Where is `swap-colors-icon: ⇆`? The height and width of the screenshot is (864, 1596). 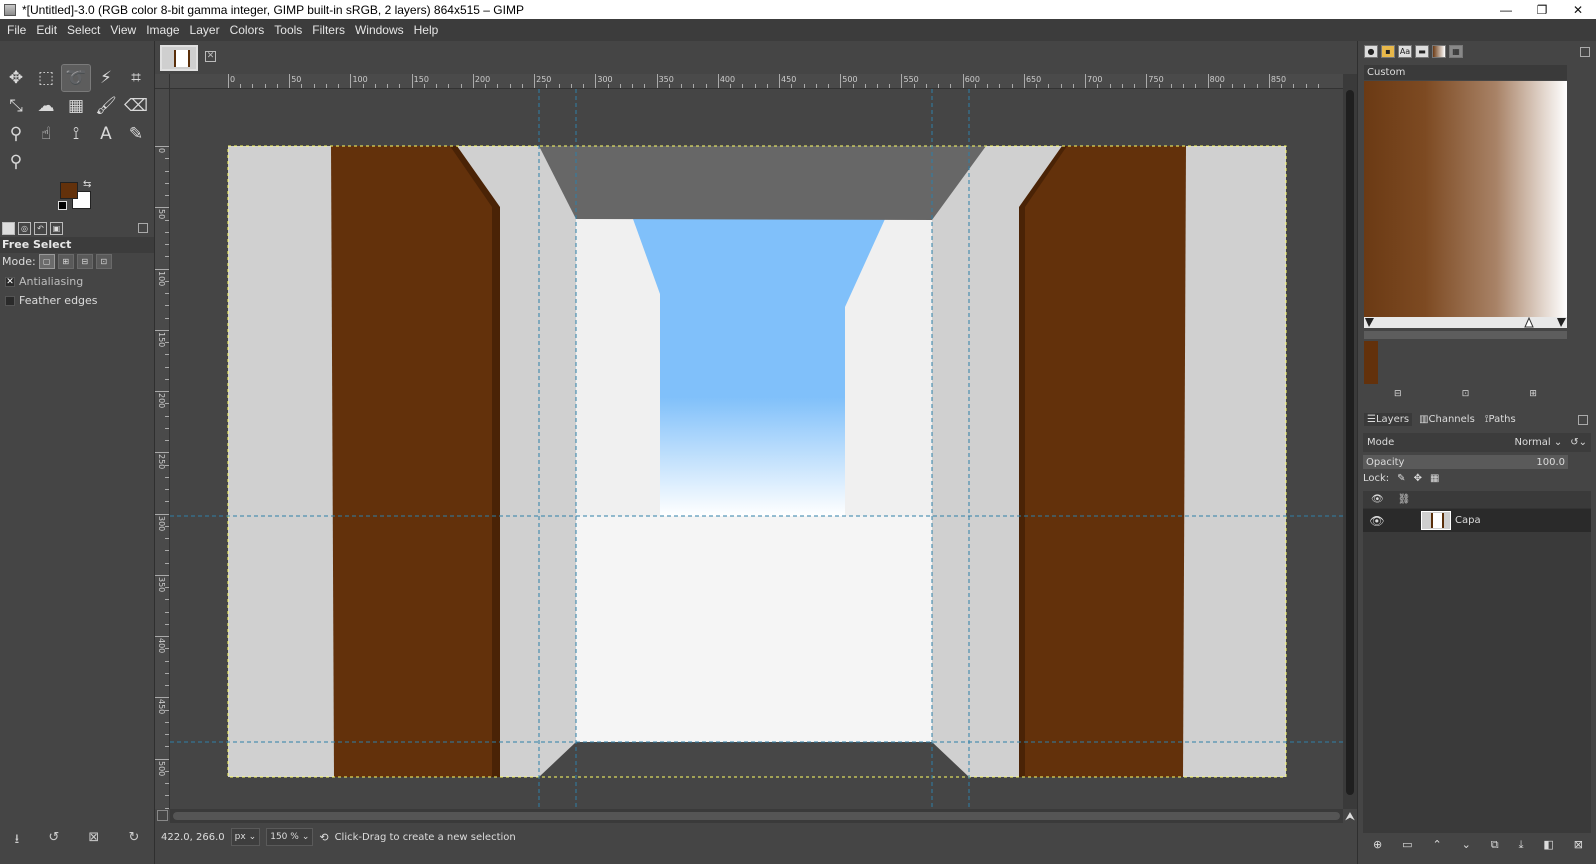
swap-colors-icon: ⇆ is located at coordinates (87, 184).